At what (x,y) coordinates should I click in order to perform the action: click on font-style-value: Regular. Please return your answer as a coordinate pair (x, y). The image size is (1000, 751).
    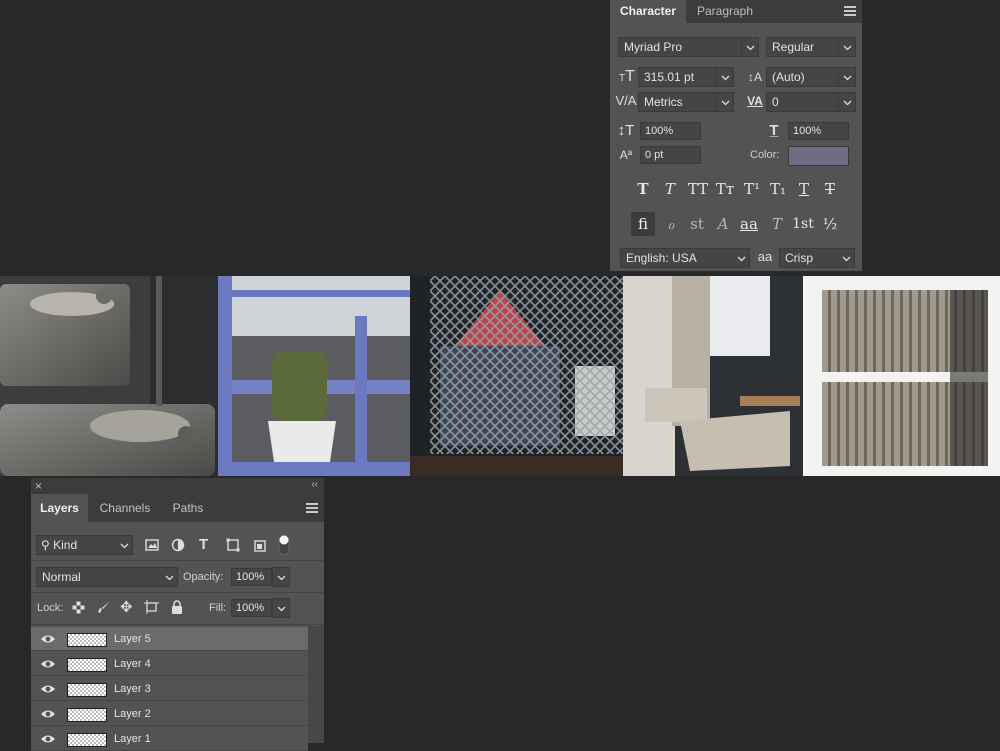
    Looking at the image, I should click on (793, 47).